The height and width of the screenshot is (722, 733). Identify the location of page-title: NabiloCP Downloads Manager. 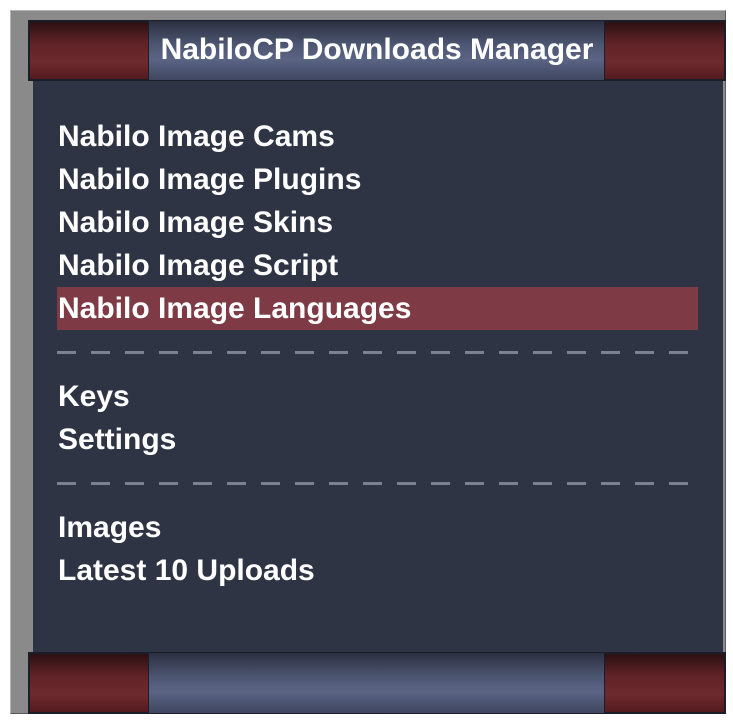
(377, 49).